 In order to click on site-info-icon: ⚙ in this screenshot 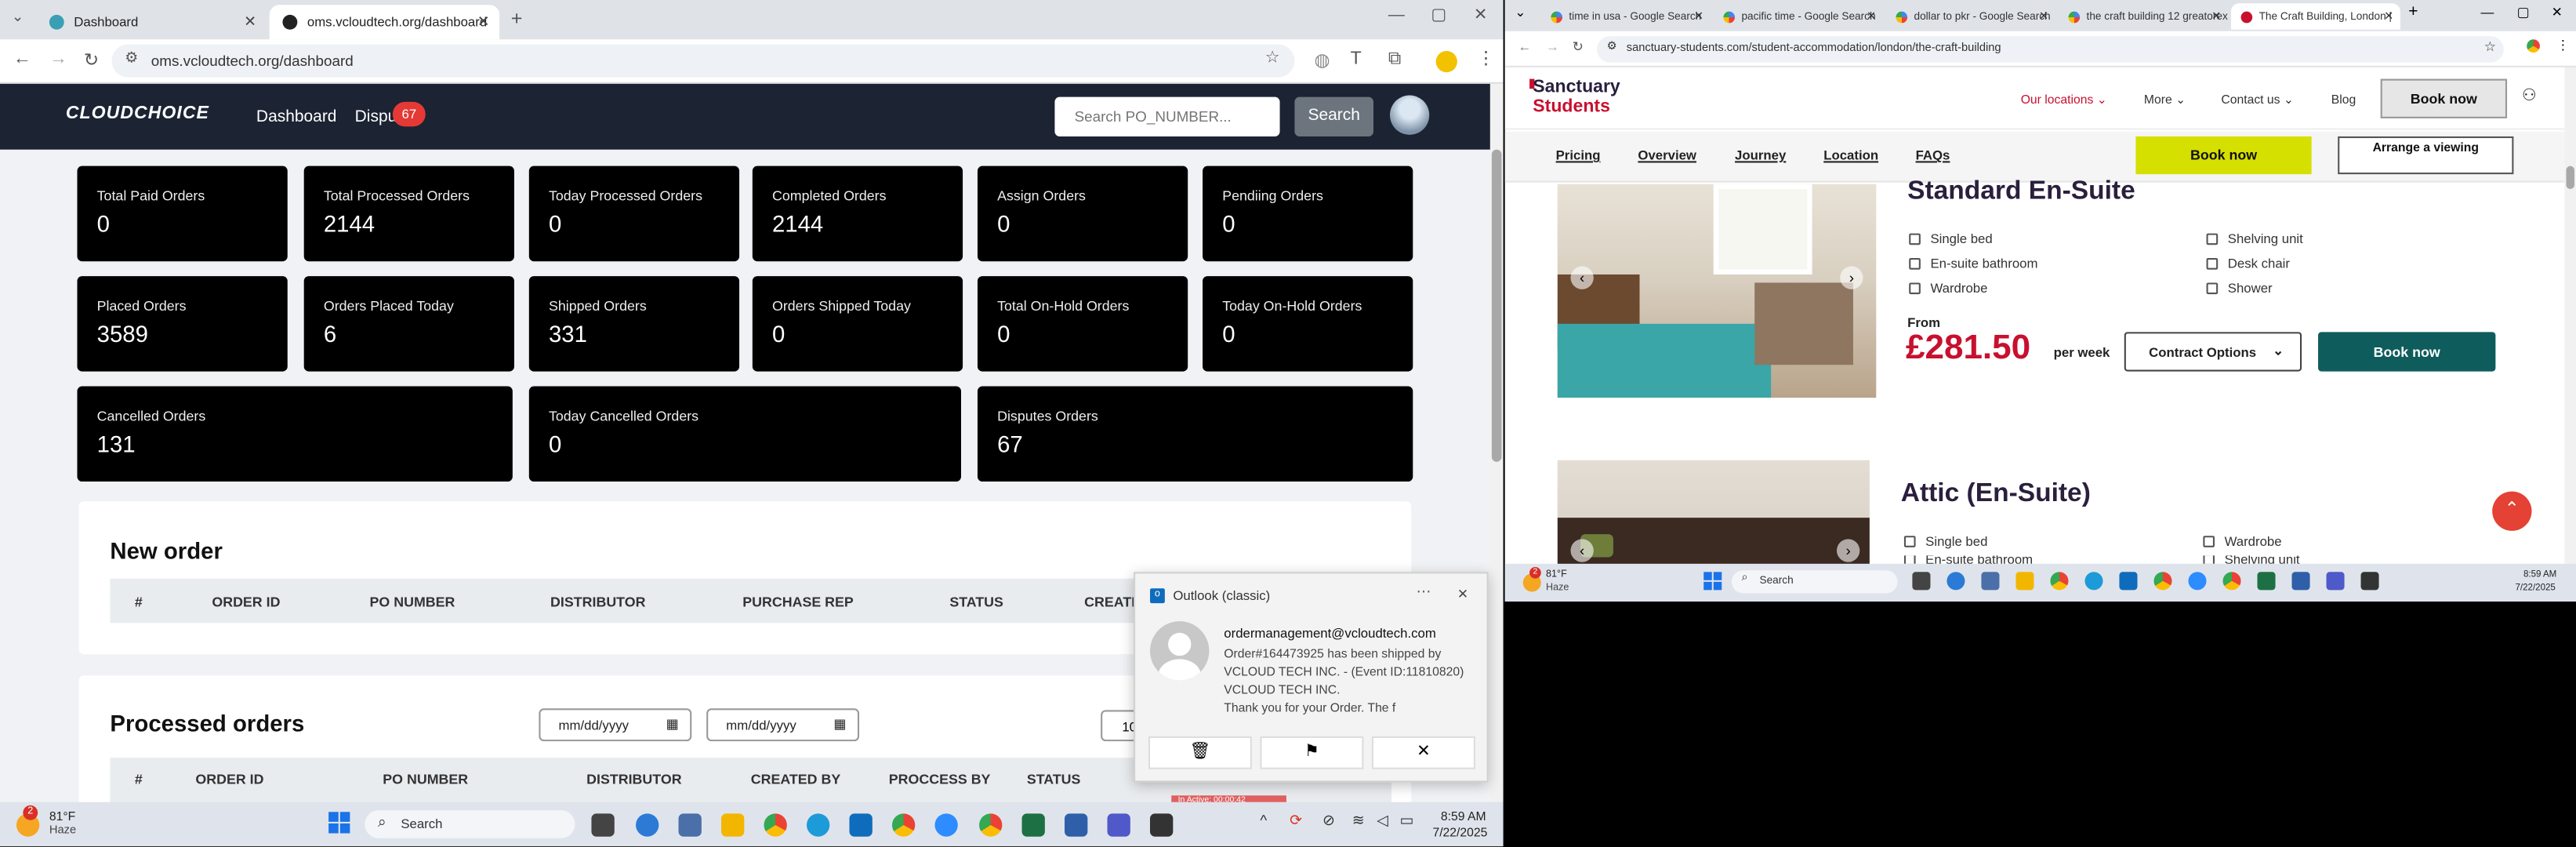, I will do `click(1612, 46)`.